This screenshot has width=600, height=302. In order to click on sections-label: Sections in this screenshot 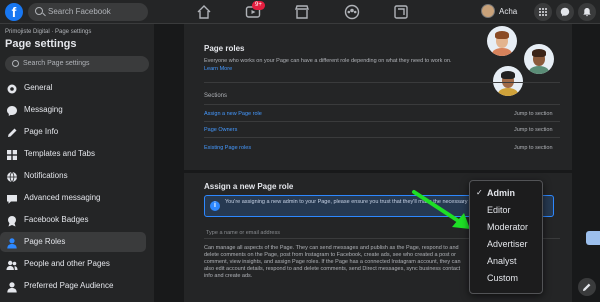, I will do `click(216, 96)`.